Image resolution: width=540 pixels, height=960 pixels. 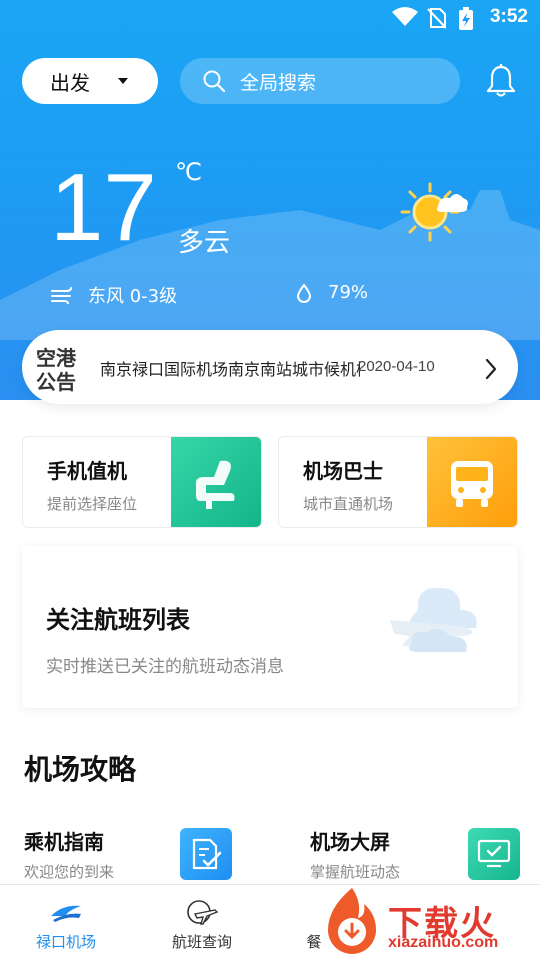 What do you see at coordinates (133, 296) in the screenshot?
I see `wind-text: 东风 0-3级` at bounding box center [133, 296].